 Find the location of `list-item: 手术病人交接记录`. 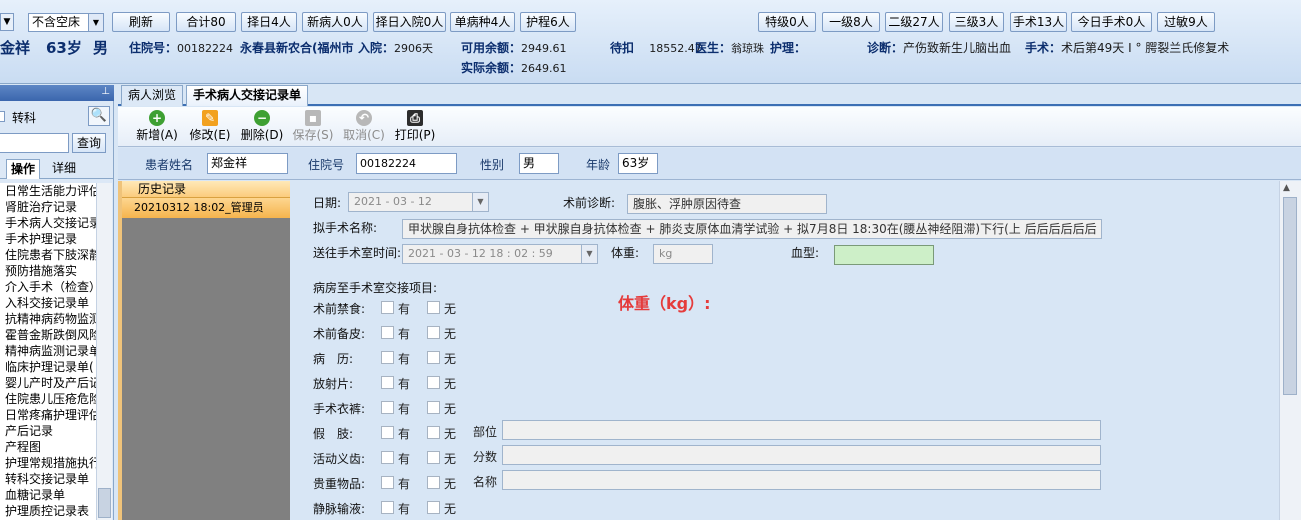

list-item: 手术病人交接记录 is located at coordinates (48, 223).